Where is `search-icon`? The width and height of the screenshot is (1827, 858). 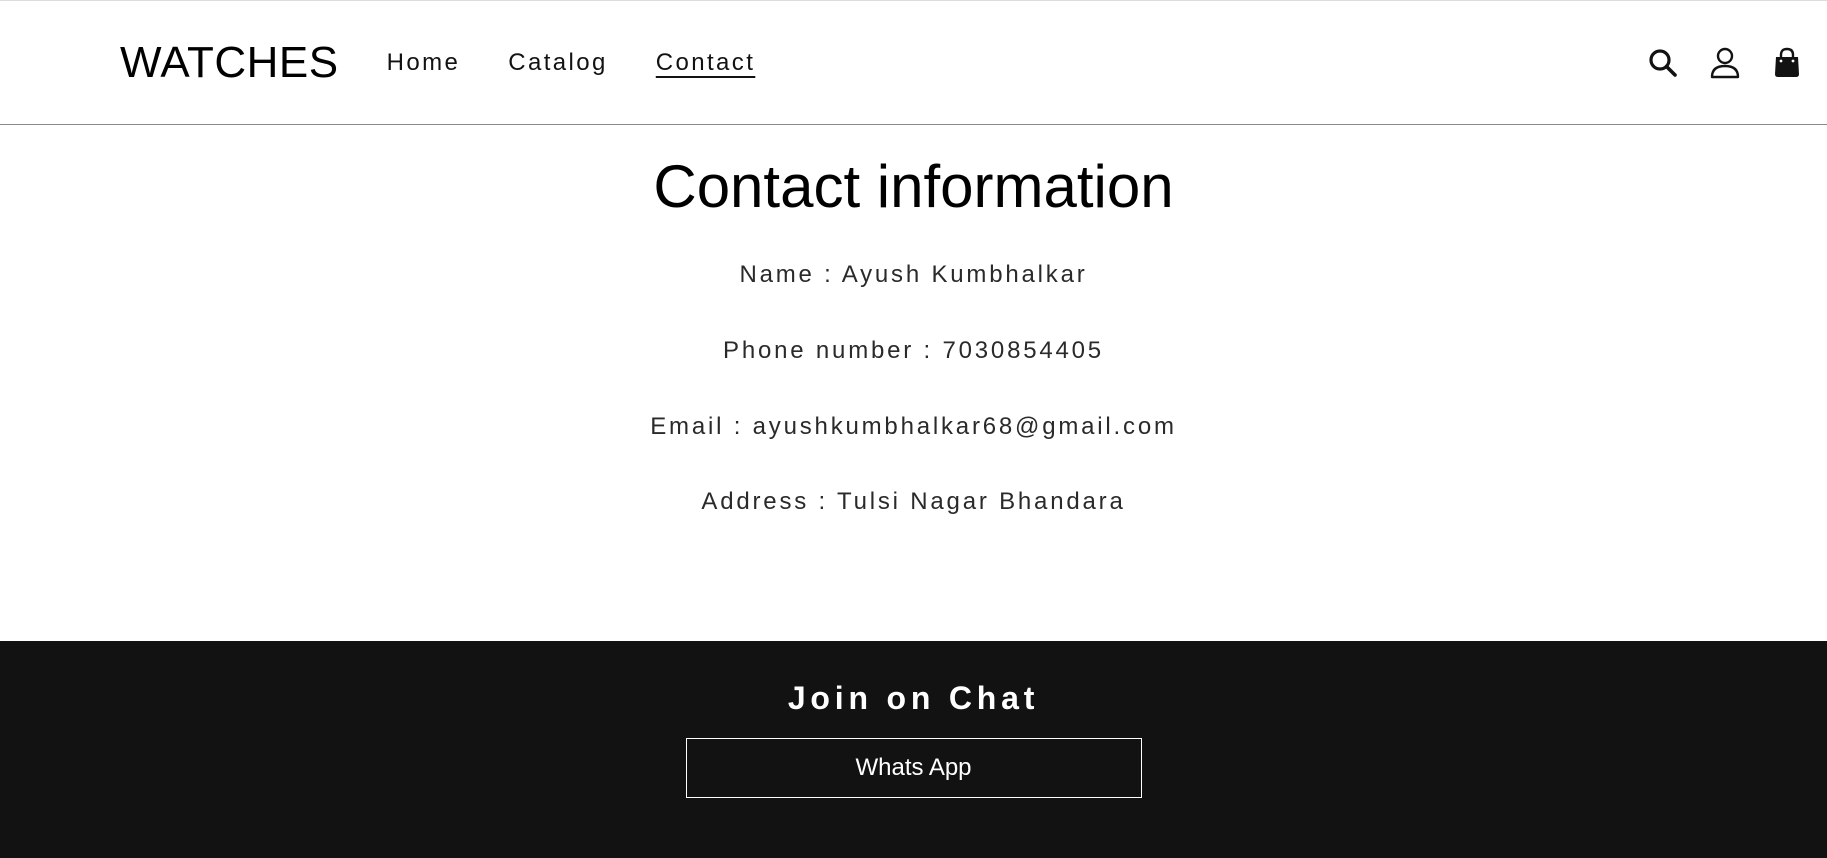 search-icon is located at coordinates (1663, 63).